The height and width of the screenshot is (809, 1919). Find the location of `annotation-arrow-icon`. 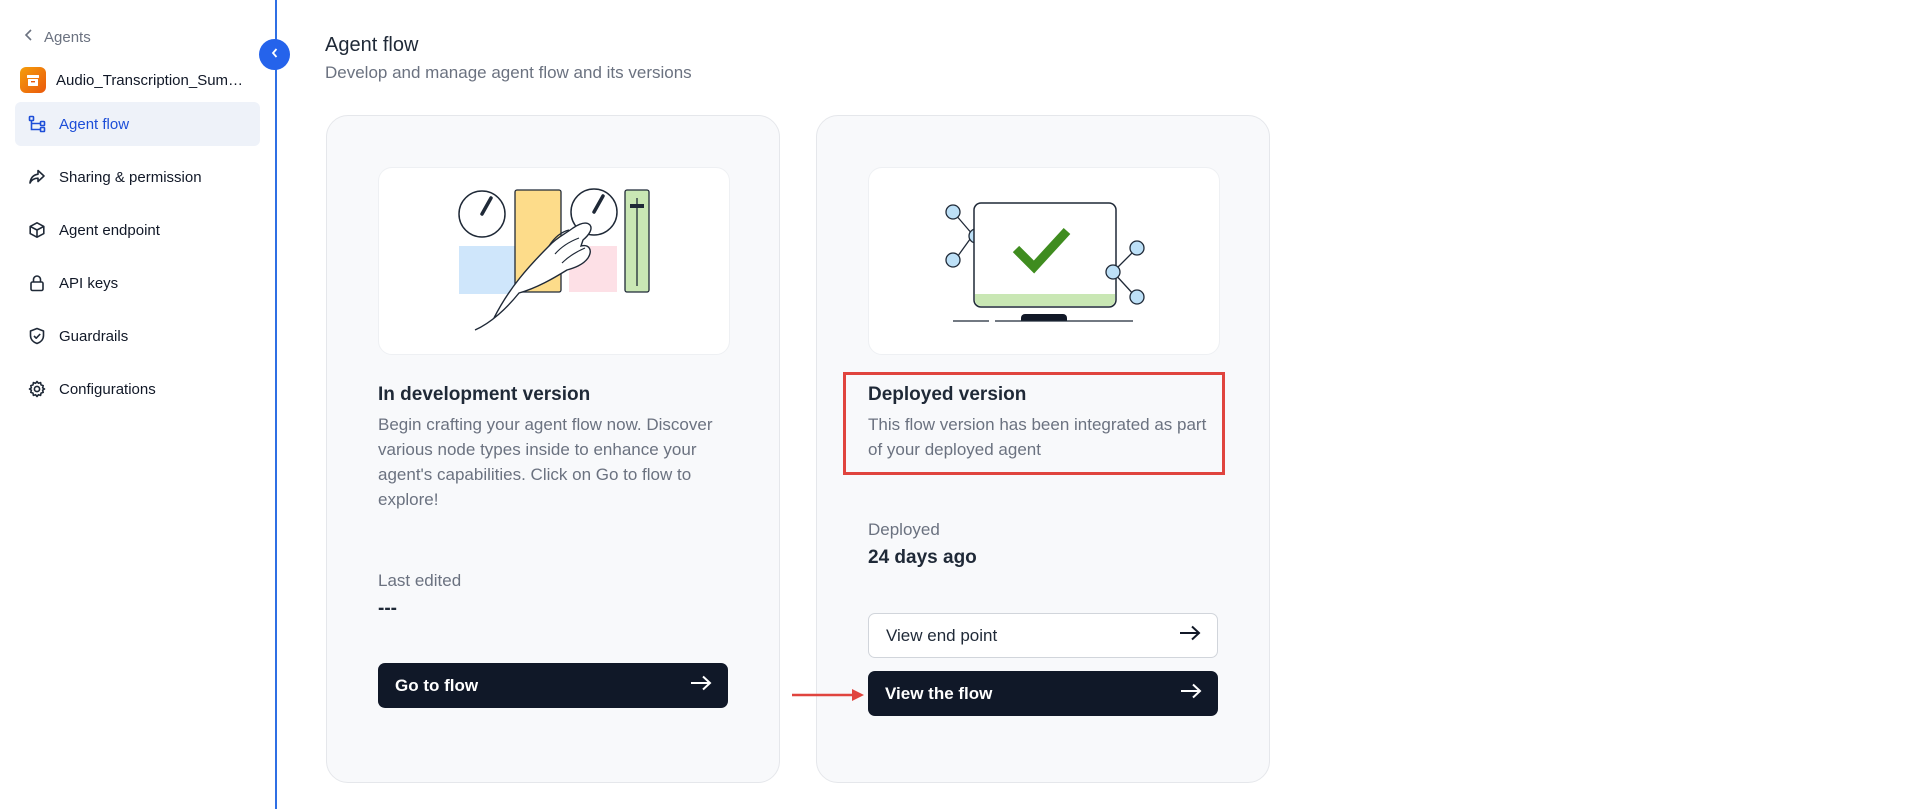

annotation-arrow-icon is located at coordinates (828, 695).